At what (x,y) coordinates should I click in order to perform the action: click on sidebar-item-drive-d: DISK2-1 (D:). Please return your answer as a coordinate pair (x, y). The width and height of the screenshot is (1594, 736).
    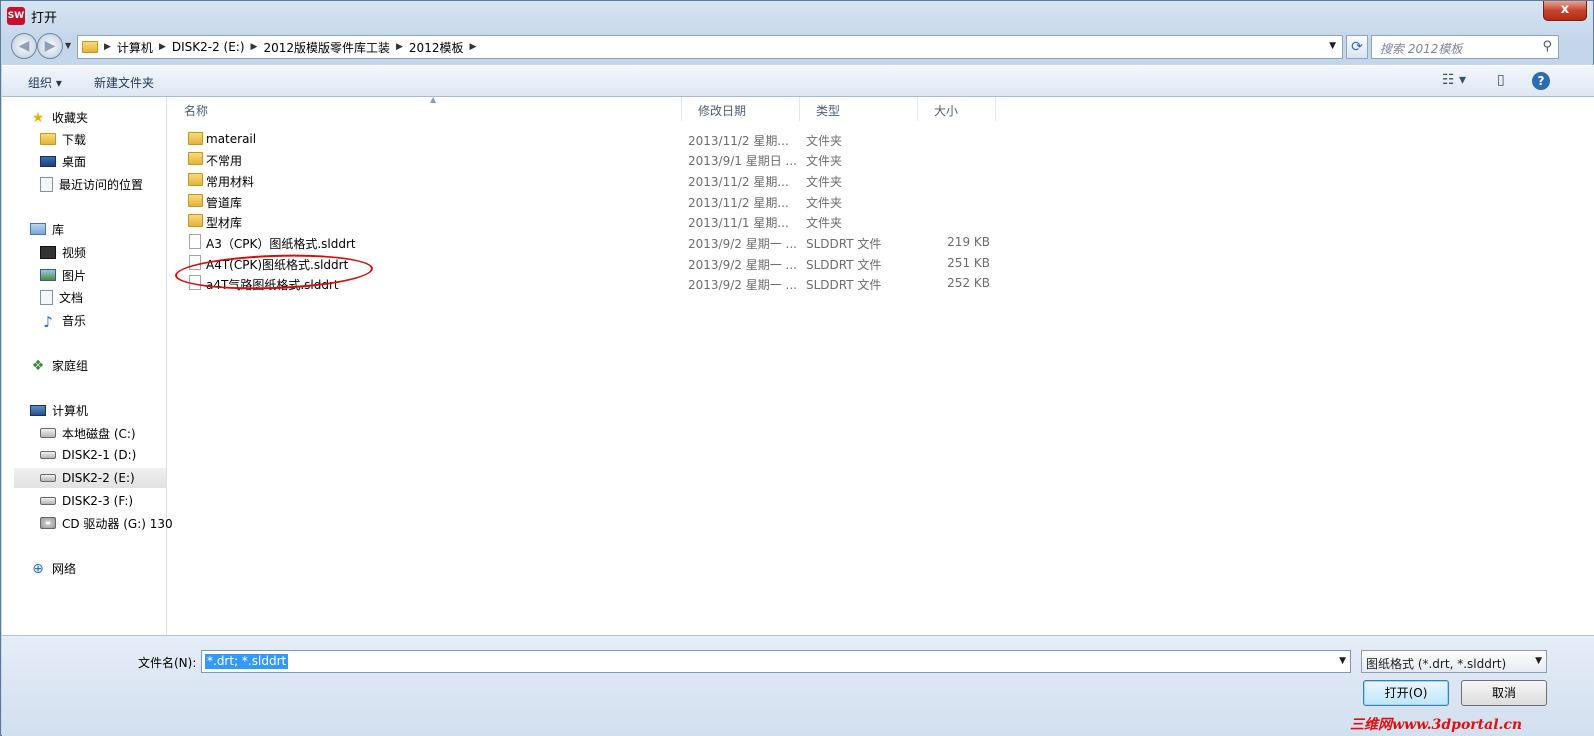
    Looking at the image, I should click on (88, 455).